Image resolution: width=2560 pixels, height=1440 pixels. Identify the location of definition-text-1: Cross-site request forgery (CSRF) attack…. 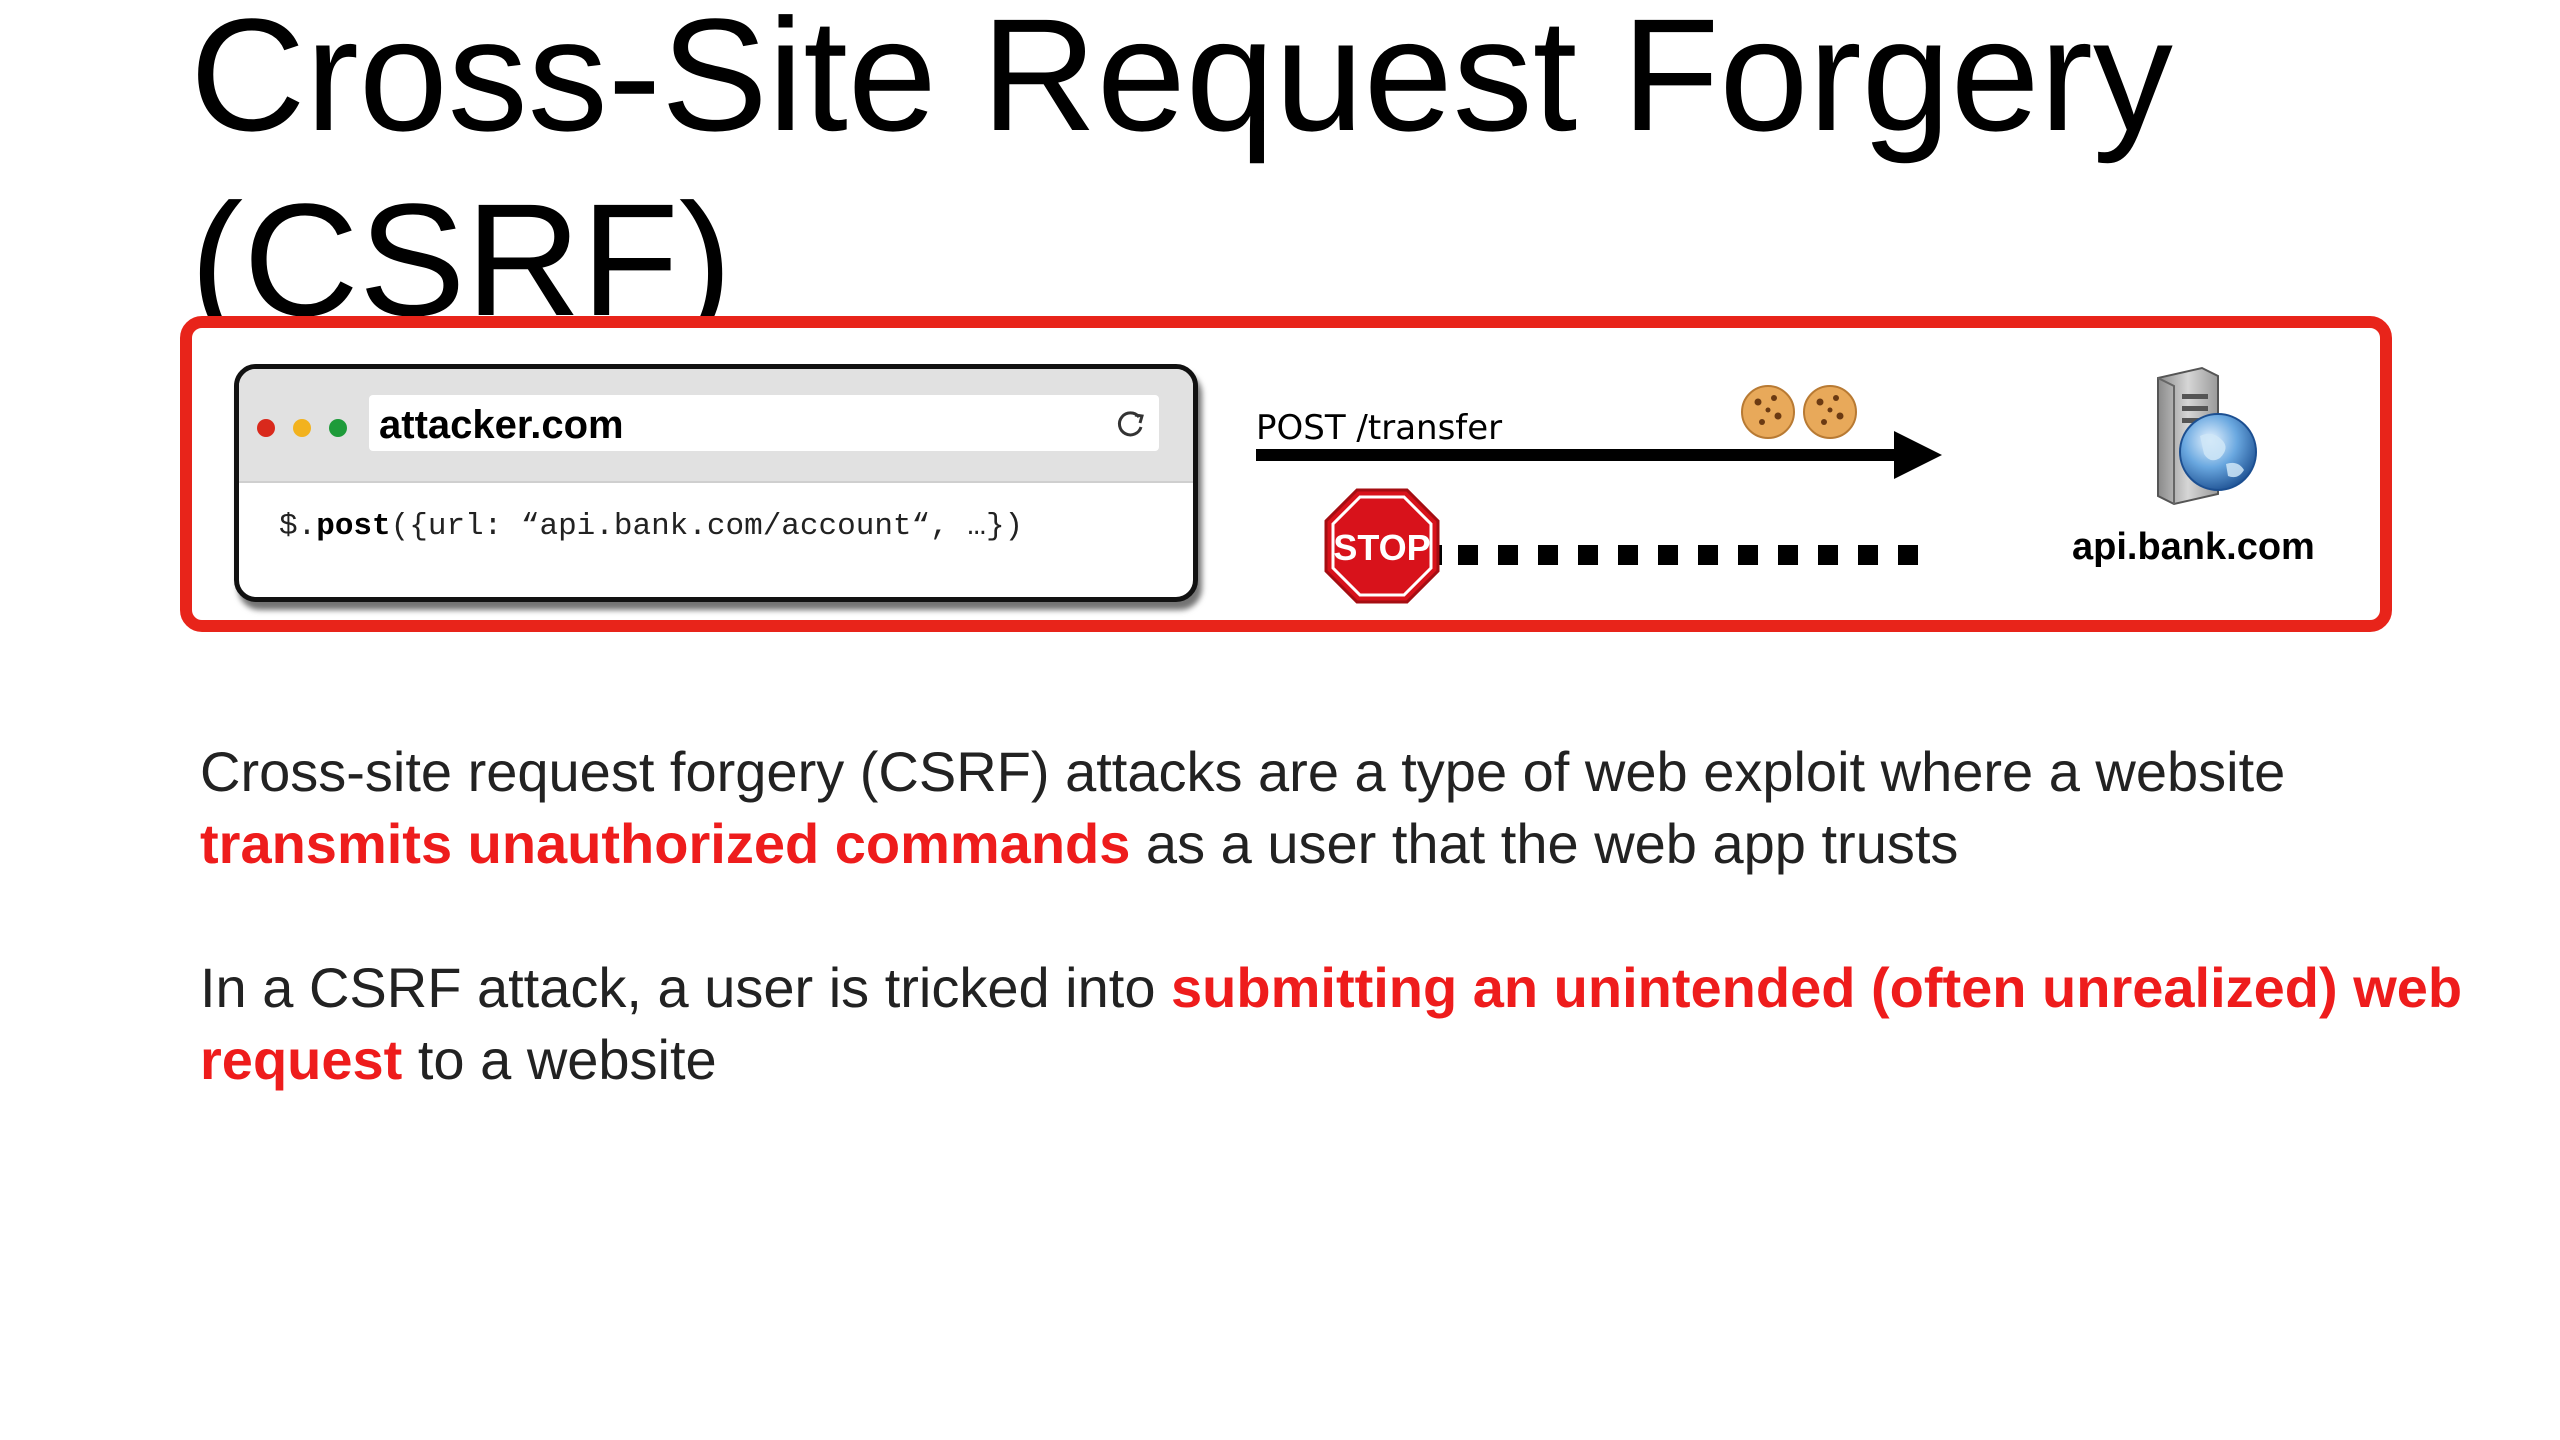
(1243, 771).